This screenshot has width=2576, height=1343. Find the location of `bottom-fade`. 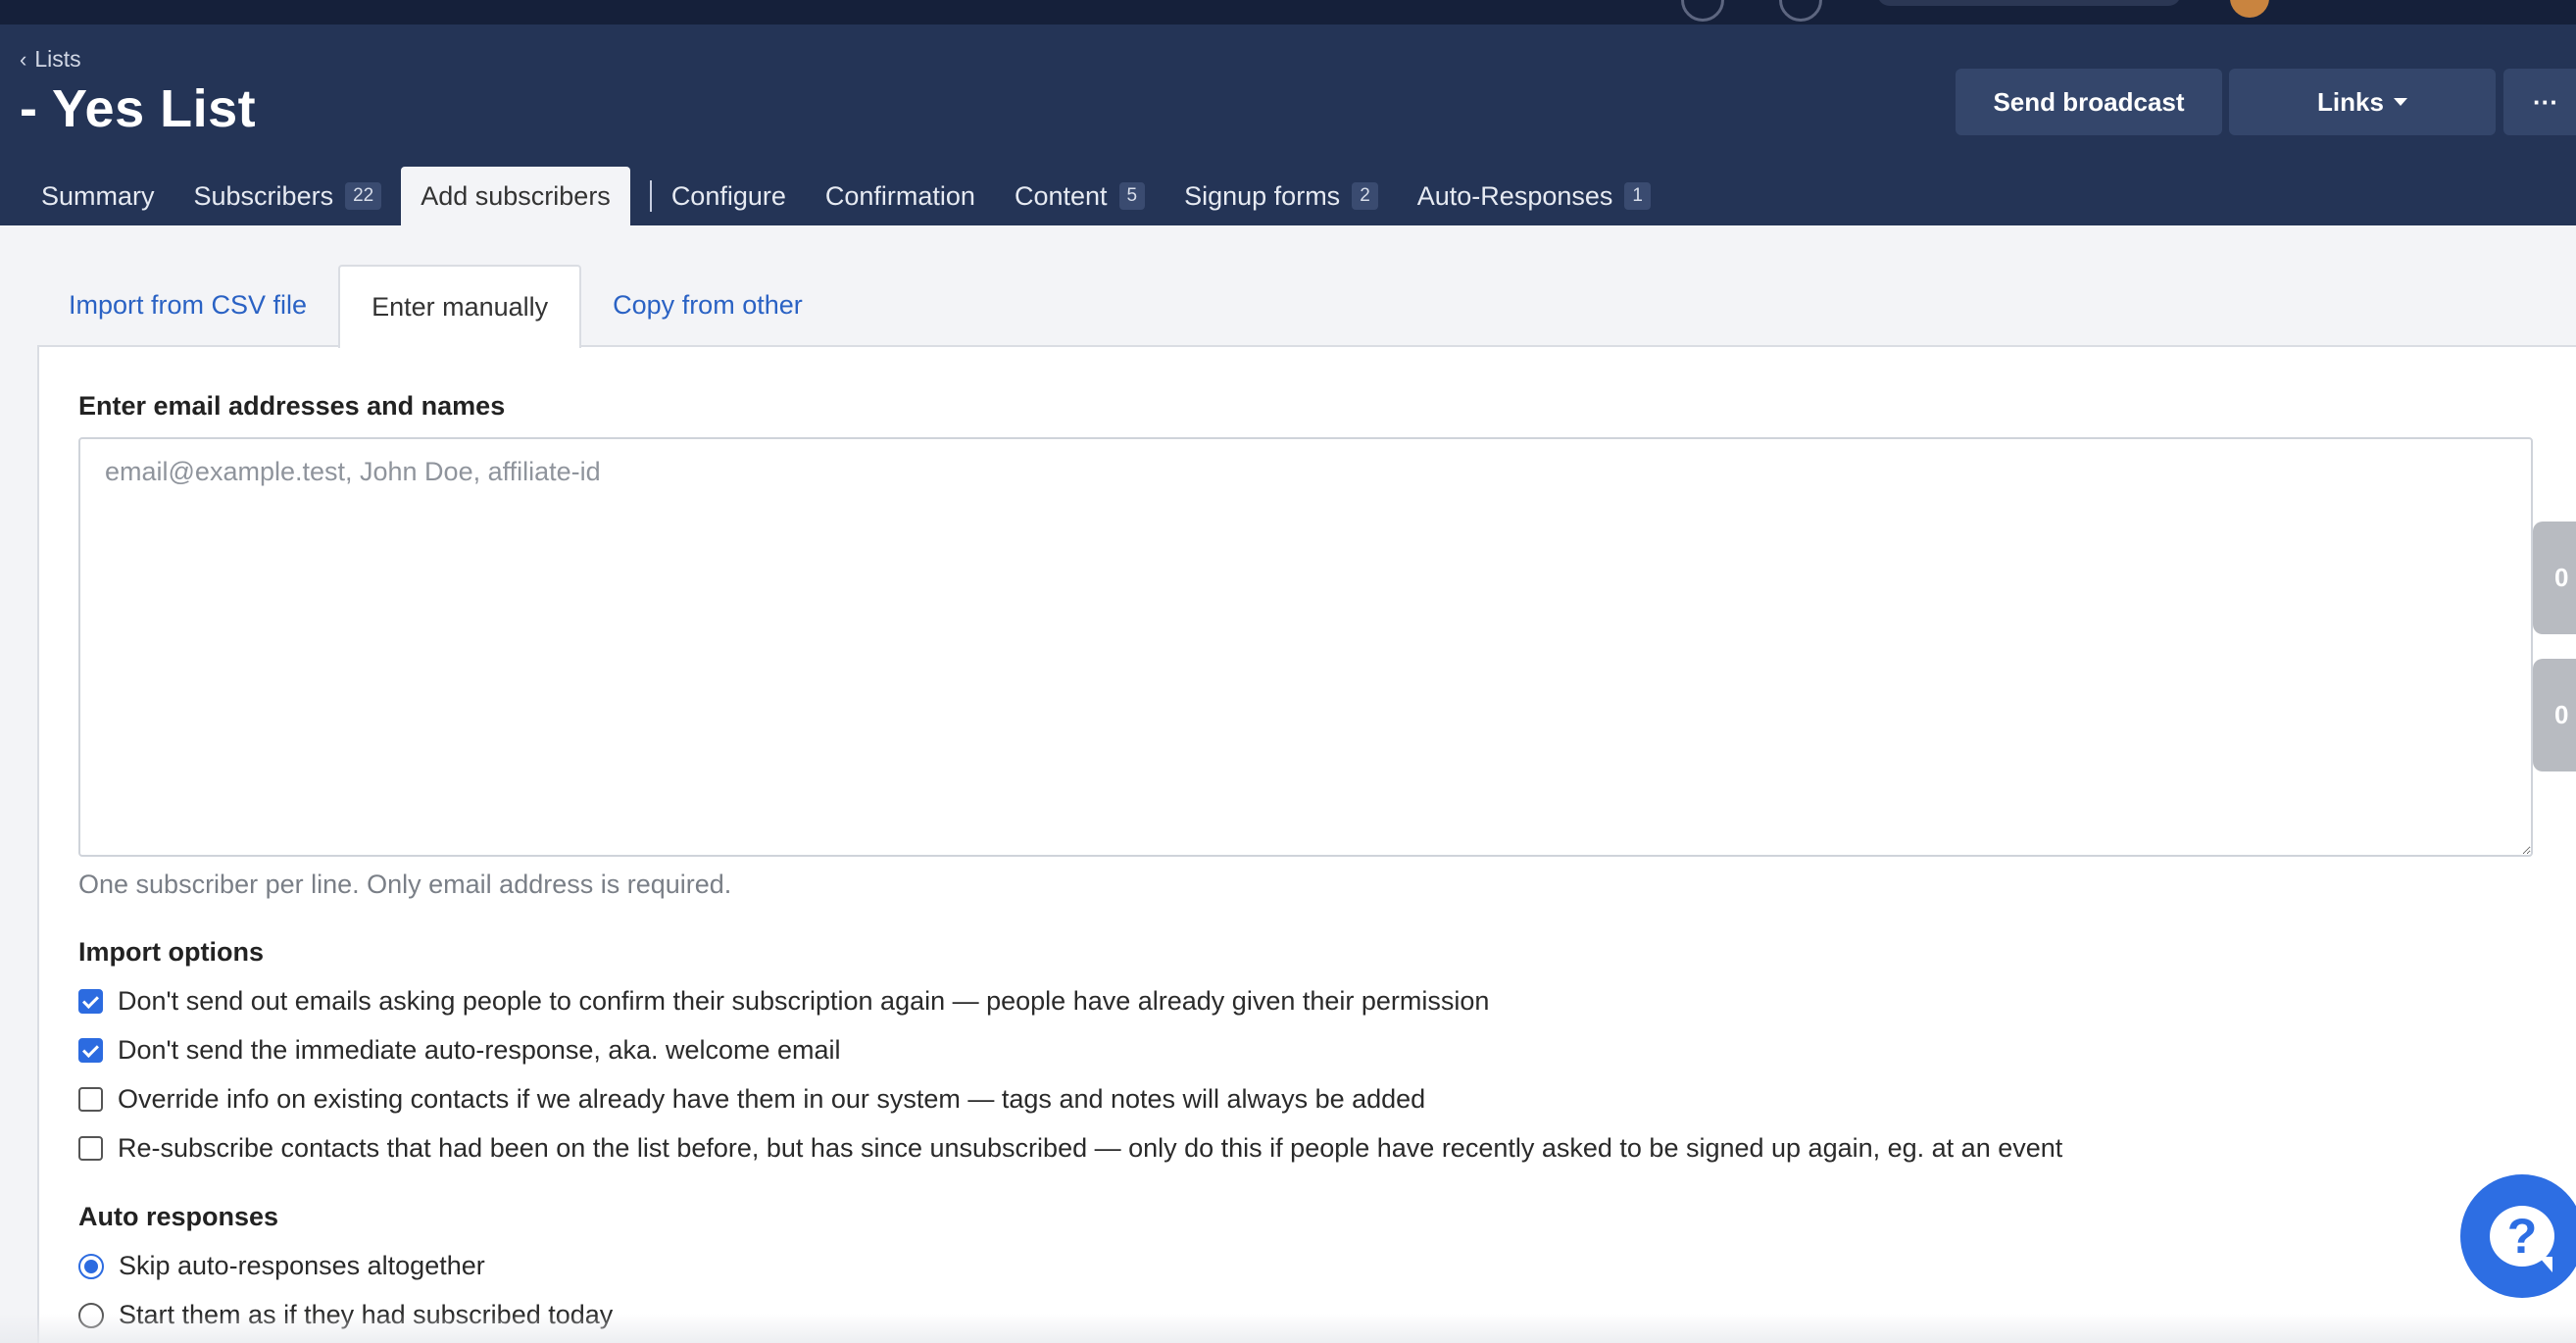

bottom-fade is located at coordinates (1288, 1328).